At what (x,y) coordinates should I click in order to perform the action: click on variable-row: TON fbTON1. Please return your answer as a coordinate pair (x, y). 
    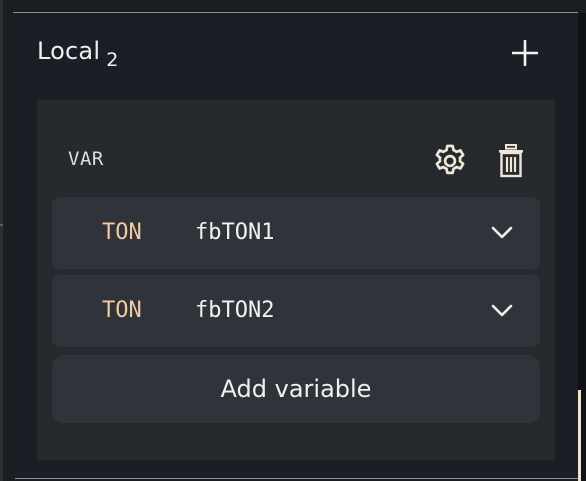
    Looking at the image, I should click on (296, 233).